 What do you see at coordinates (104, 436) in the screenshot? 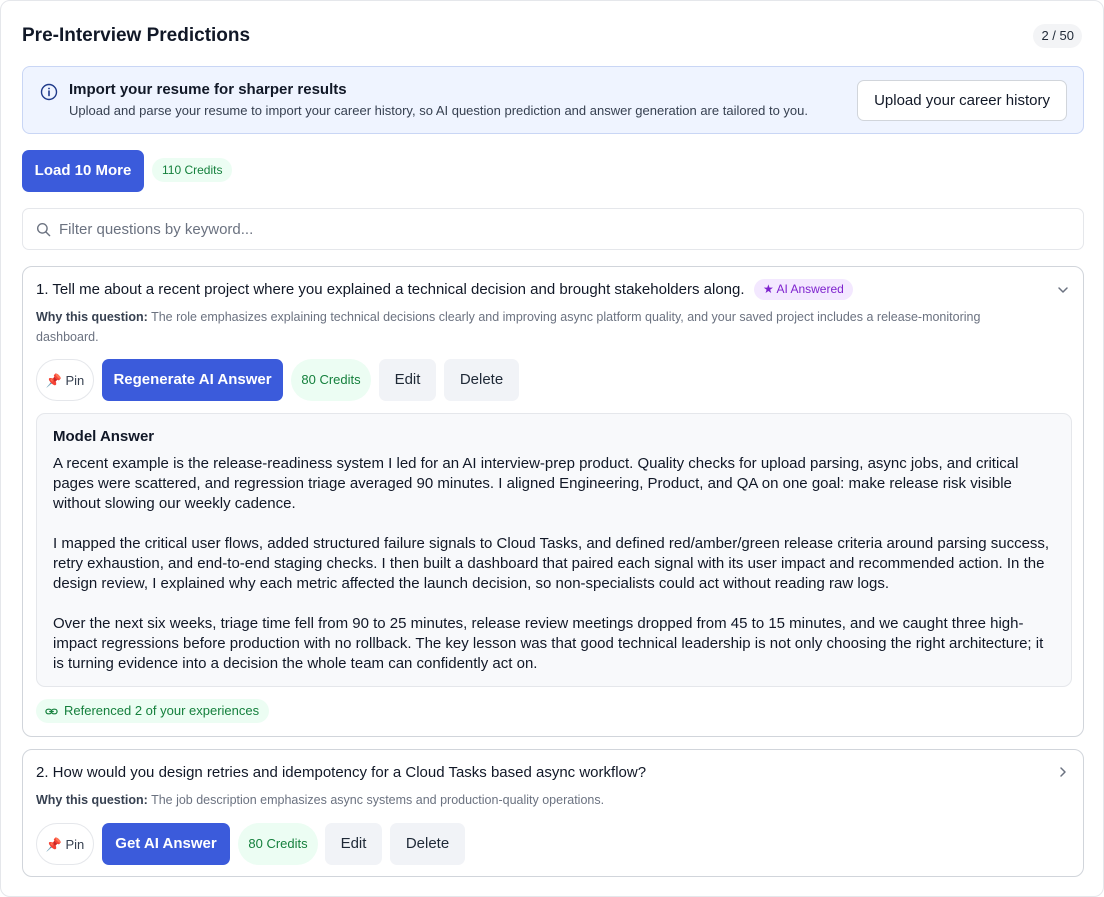
I see `model-answer-title: Model Answer` at bounding box center [104, 436].